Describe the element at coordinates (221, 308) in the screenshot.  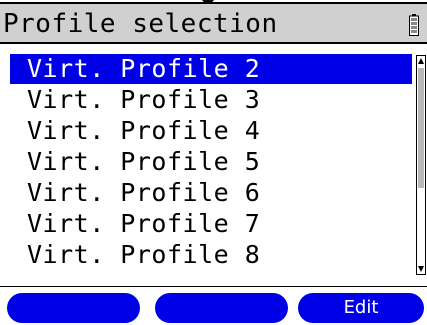
I see `softkey-middle-button` at that location.